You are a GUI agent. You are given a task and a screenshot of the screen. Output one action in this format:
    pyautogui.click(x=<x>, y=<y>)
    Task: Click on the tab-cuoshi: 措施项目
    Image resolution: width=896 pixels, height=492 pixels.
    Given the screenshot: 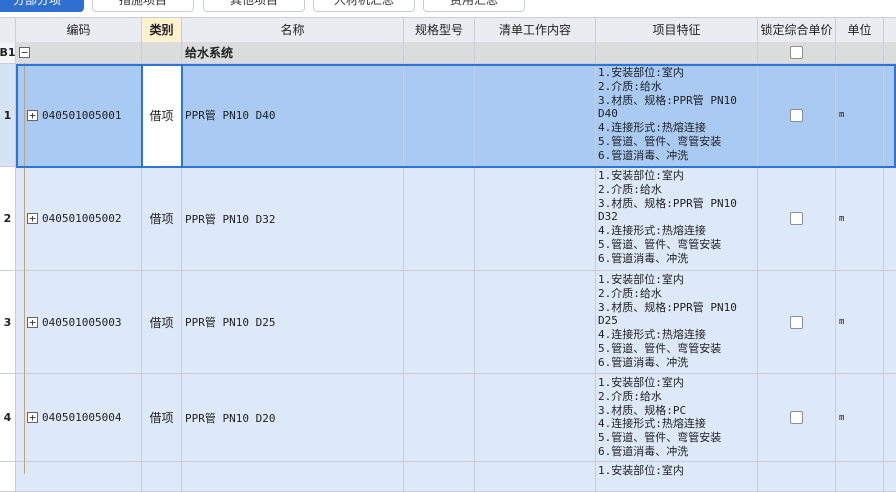 What is the action you would take?
    pyautogui.click(x=143, y=6)
    